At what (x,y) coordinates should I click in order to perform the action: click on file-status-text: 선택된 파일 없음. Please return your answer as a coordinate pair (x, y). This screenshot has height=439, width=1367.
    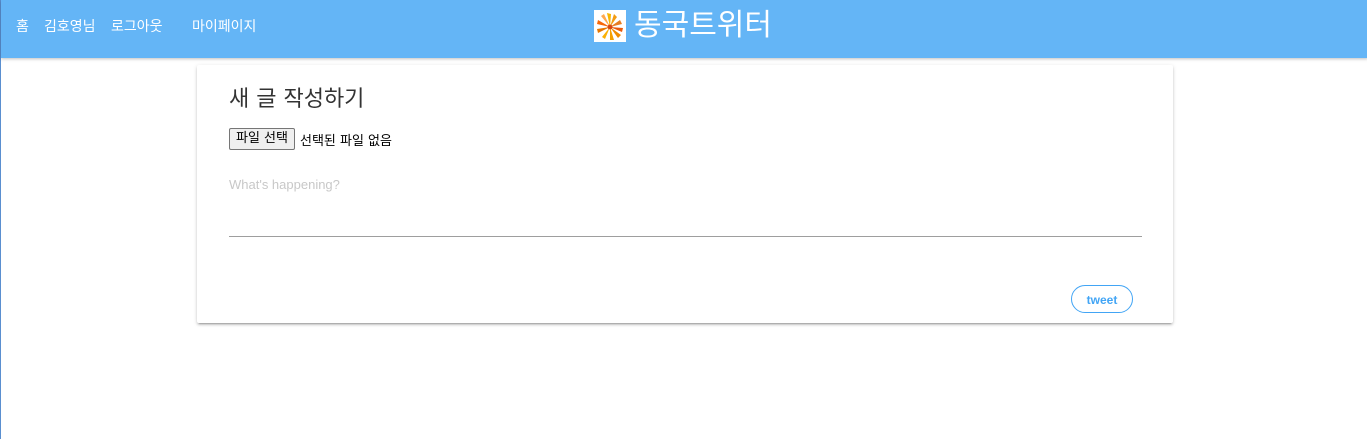
    Looking at the image, I should click on (345, 141).